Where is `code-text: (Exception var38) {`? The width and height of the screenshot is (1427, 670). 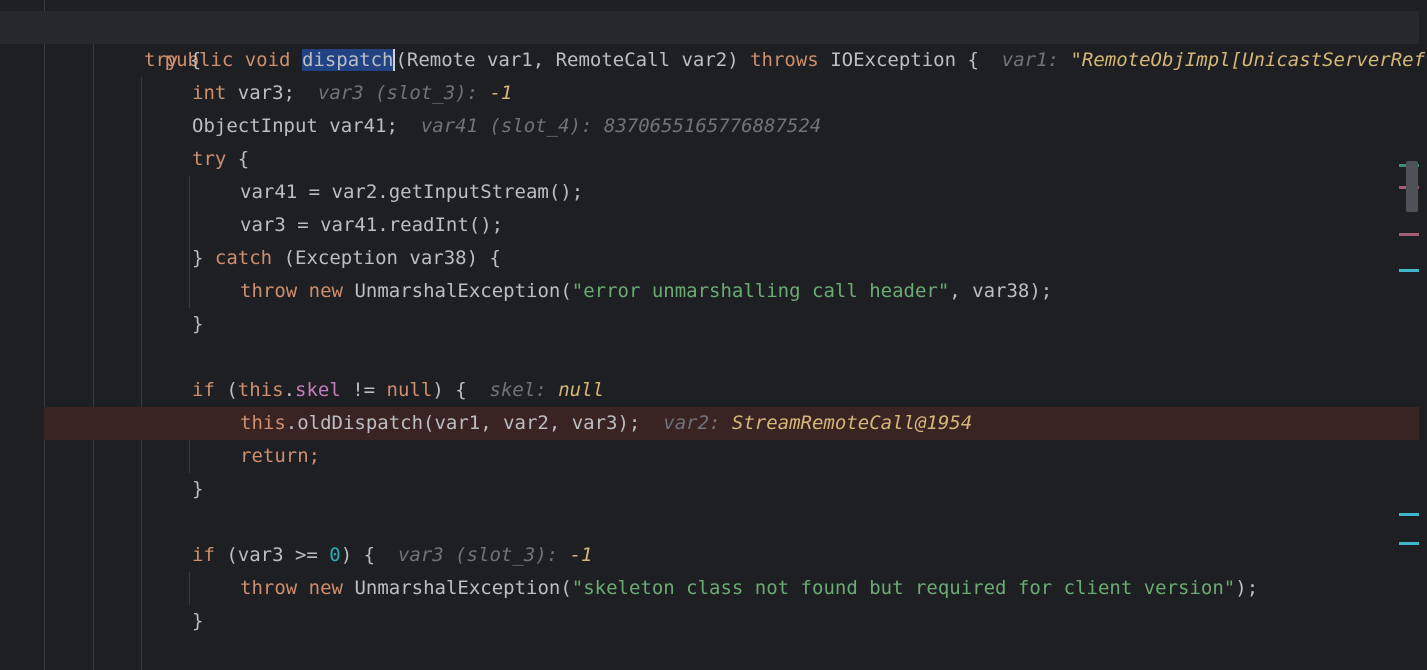 code-text: (Exception var38) { is located at coordinates (392, 258).